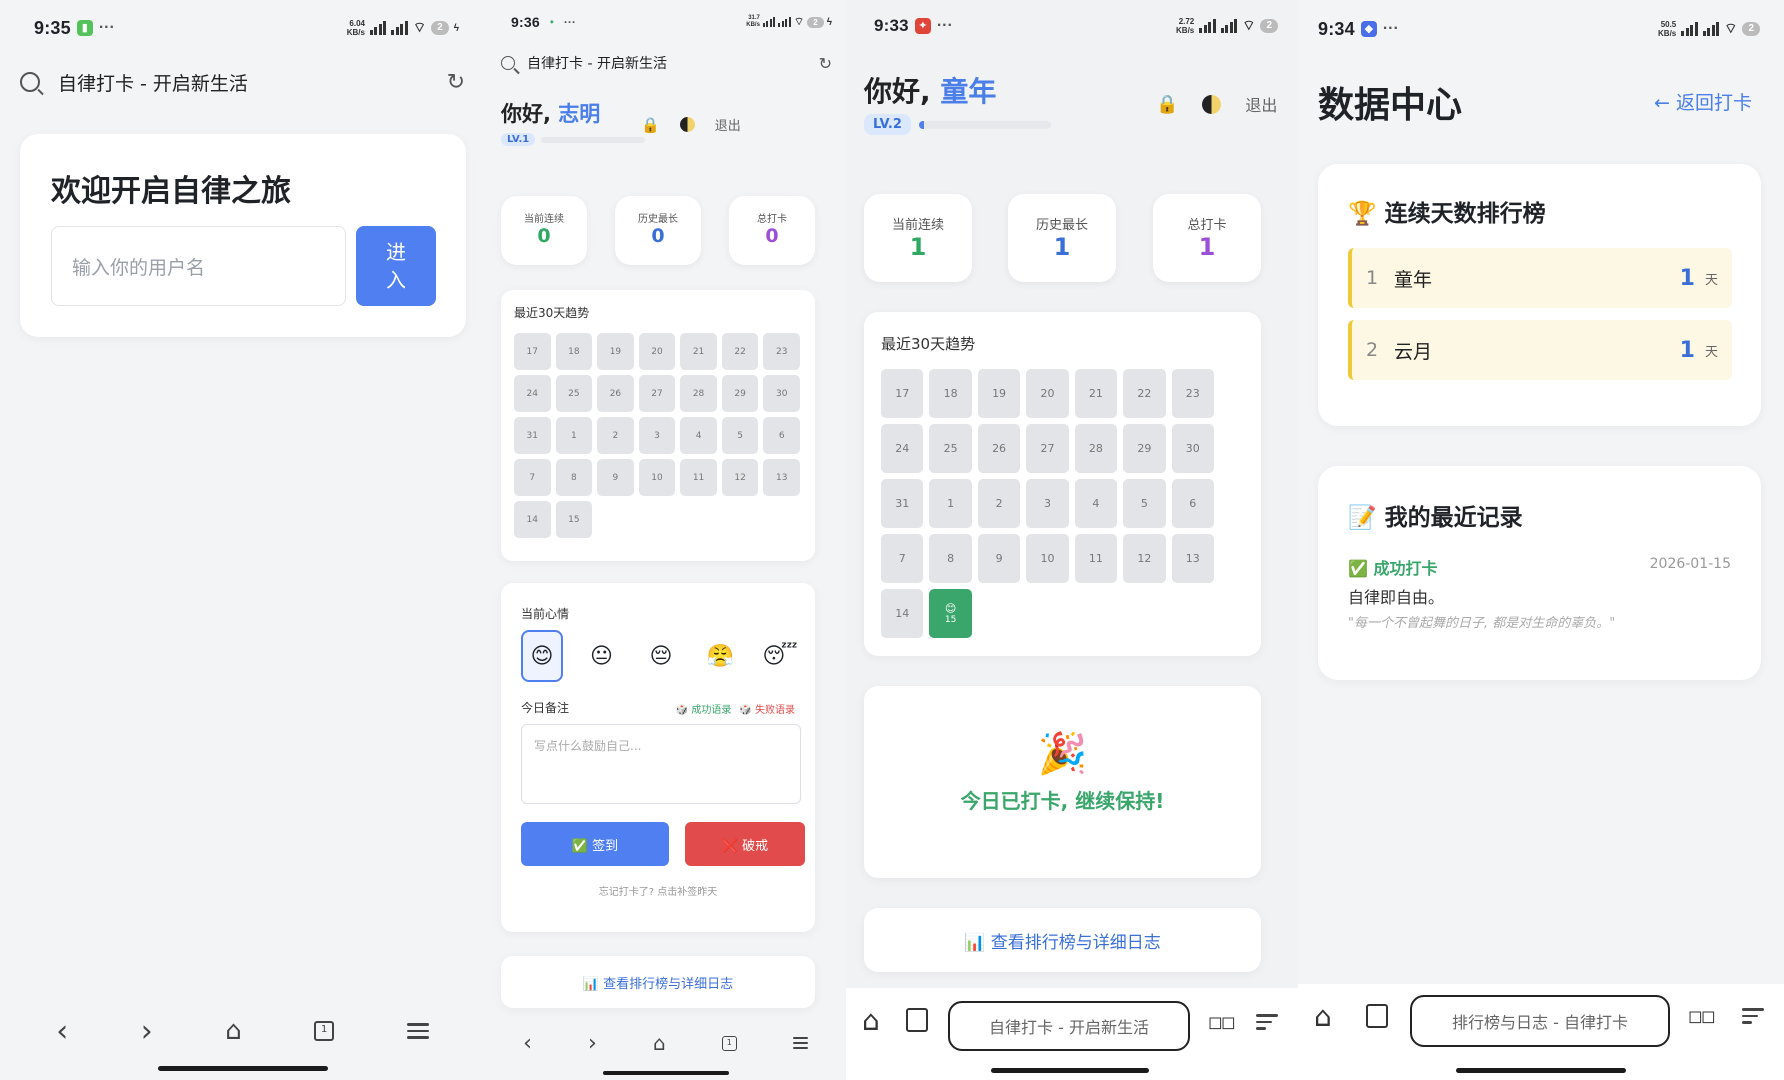 Image resolution: width=1784 pixels, height=1080 pixels. What do you see at coordinates (1482, 623) in the screenshot?
I see `record-quote: "每一个不曾起舞的日子, 都是对生命的辜负。"` at bounding box center [1482, 623].